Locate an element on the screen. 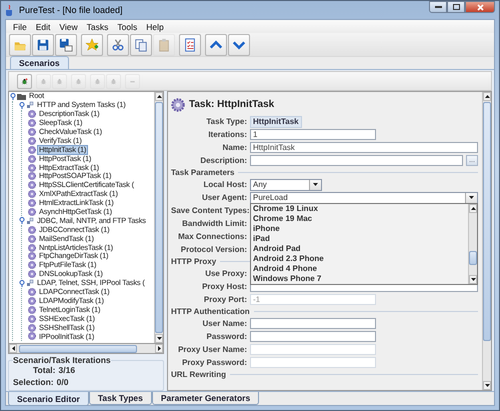 The height and width of the screenshot is (411, 500). field-label: Protocol Version: is located at coordinates (213, 249).